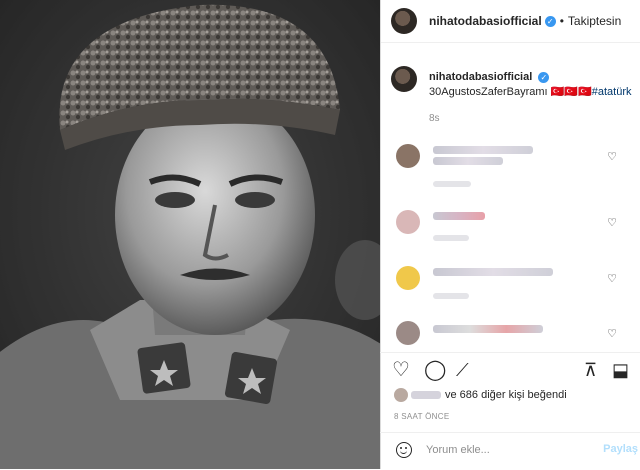  Describe the element at coordinates (544, 77) in the screenshot. I see `caption-verified-icon: ✓` at that location.